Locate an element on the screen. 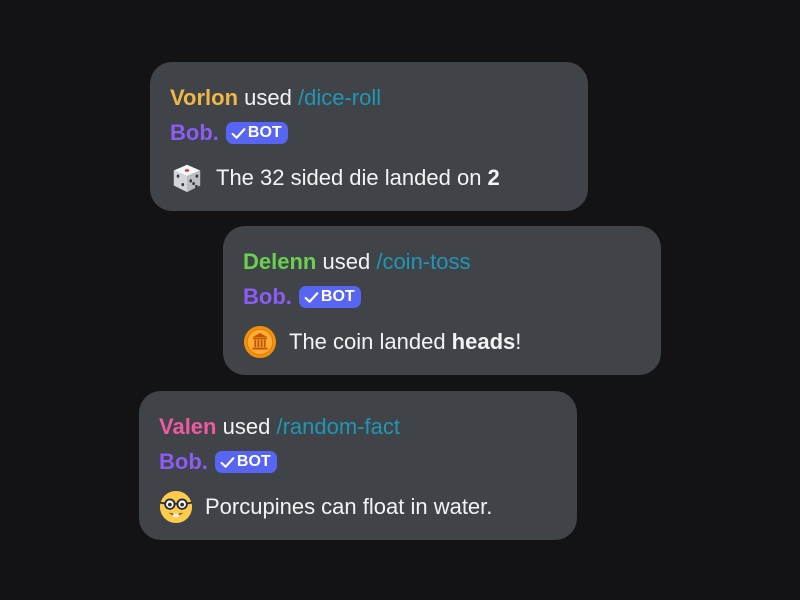 This screenshot has width=800, height=600. coin-icon is located at coordinates (260, 342).